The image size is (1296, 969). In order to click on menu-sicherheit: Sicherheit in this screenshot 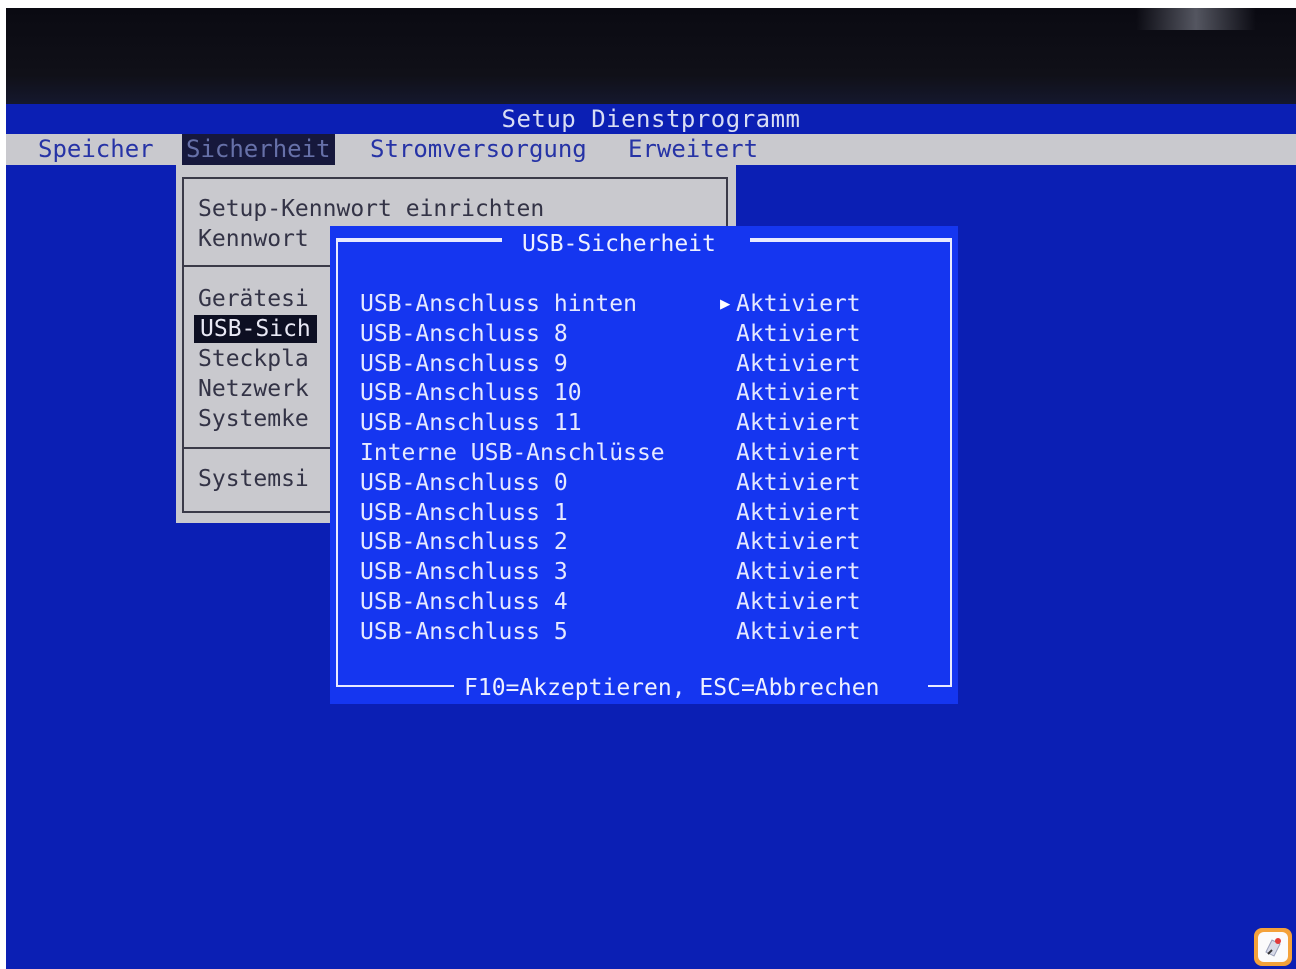, I will do `click(258, 149)`.